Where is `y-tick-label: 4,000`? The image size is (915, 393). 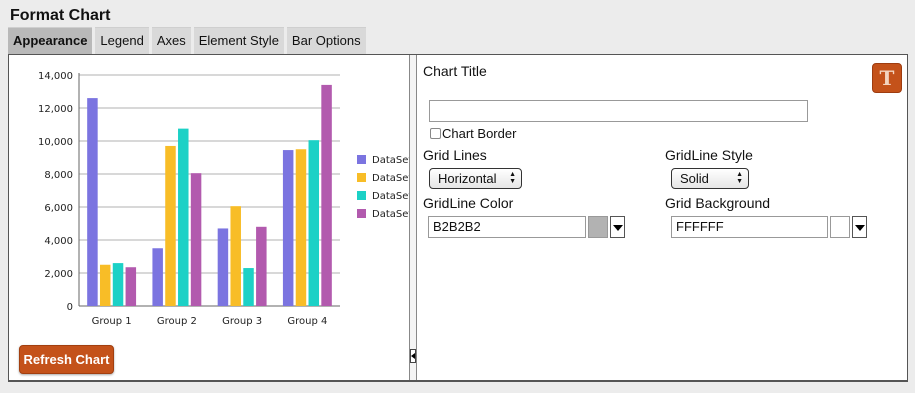 y-tick-label: 4,000 is located at coordinates (58, 241).